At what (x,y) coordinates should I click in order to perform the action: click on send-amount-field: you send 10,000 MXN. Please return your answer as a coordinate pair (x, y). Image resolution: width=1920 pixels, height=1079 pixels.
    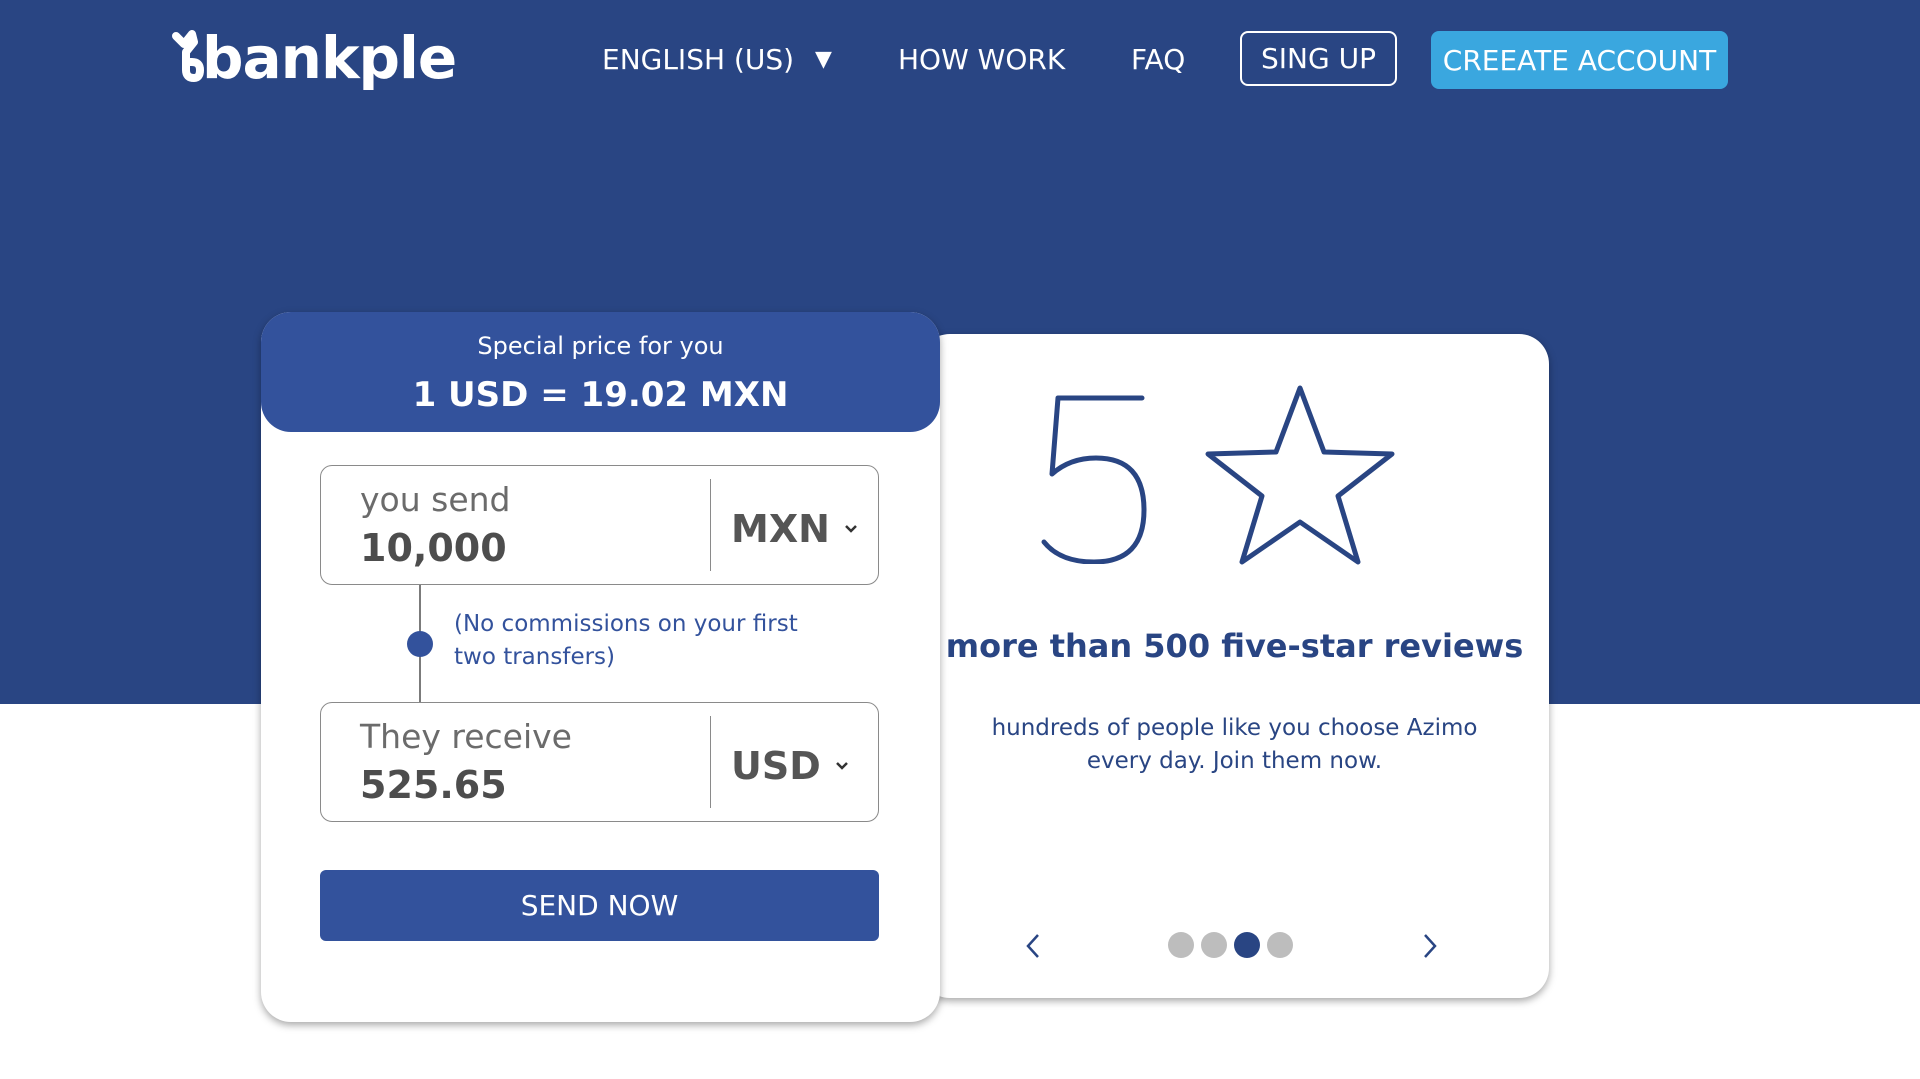
    Looking at the image, I should click on (599, 525).